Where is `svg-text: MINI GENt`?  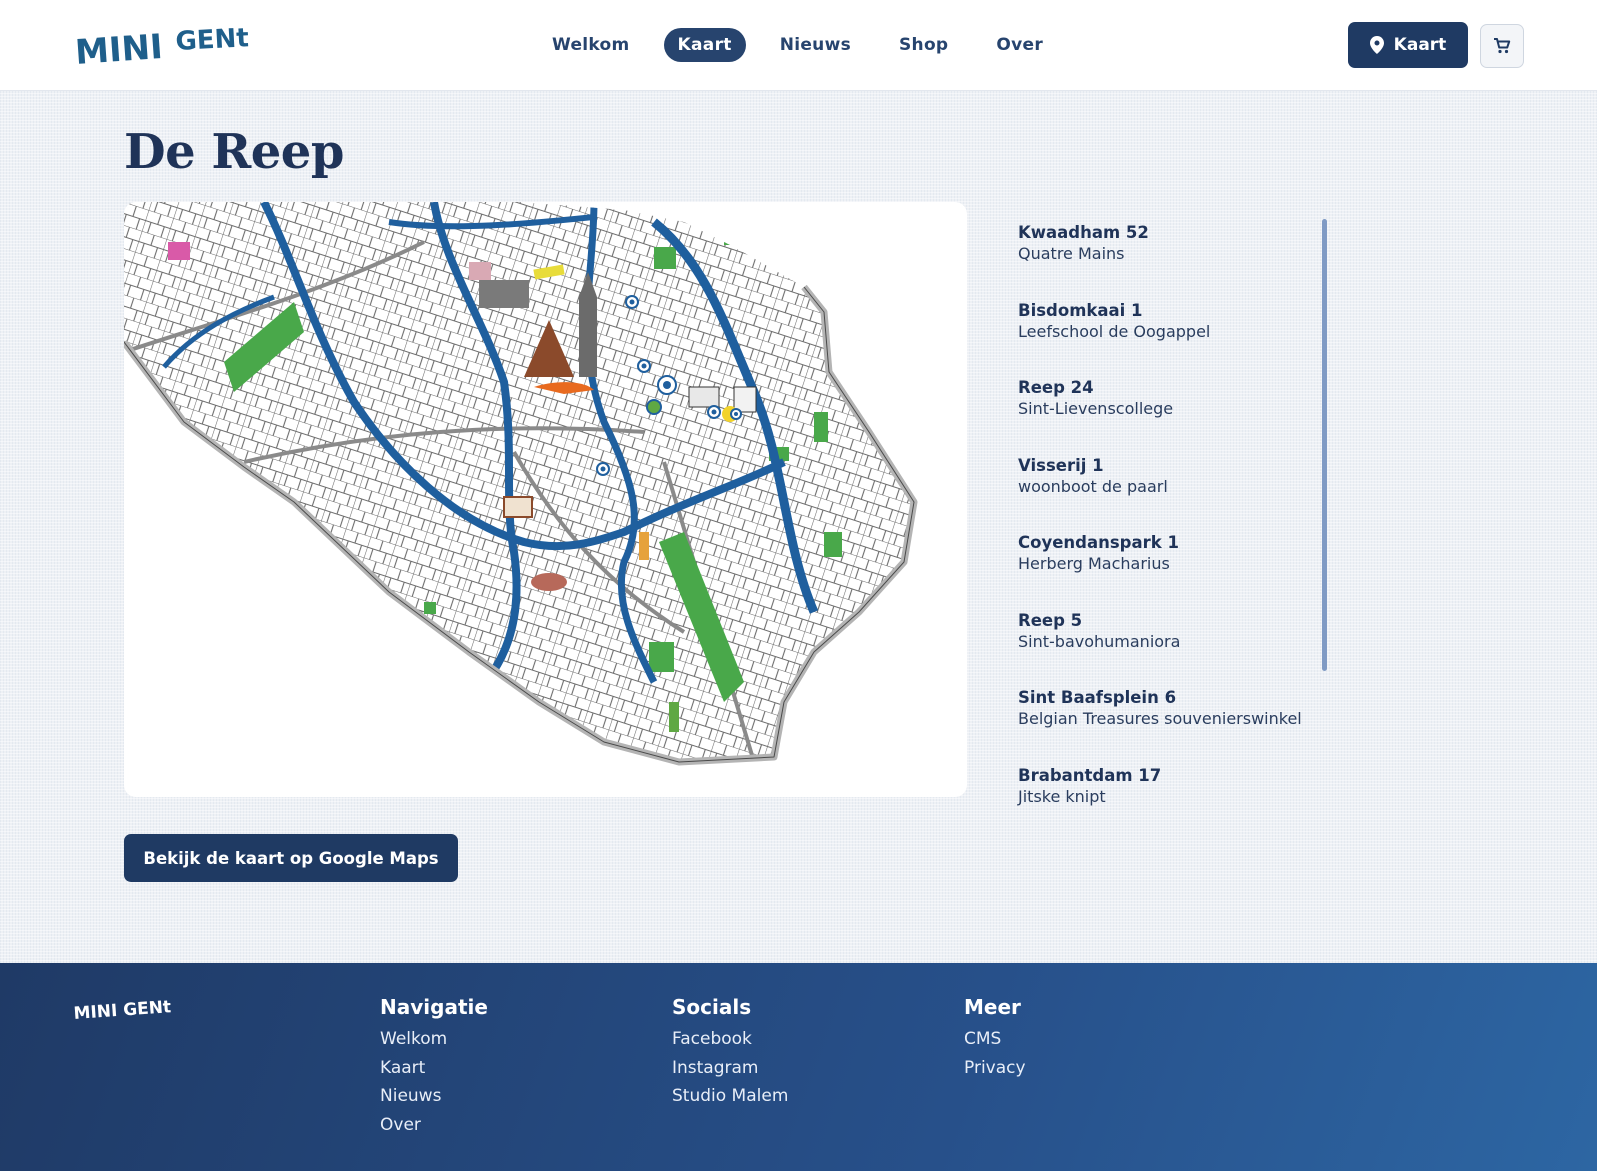
svg-text: MINI GENt is located at coordinates (123, 1010).